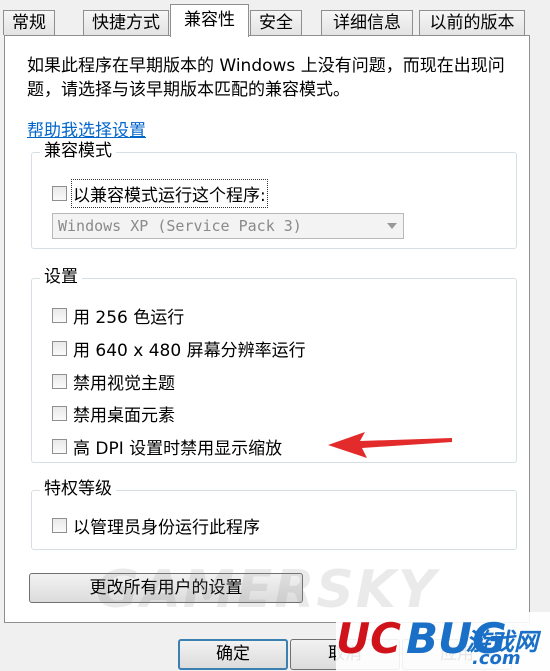 The width and height of the screenshot is (550, 671). What do you see at coordinates (233, 654) in the screenshot?
I see `ok-button: 确定` at bounding box center [233, 654].